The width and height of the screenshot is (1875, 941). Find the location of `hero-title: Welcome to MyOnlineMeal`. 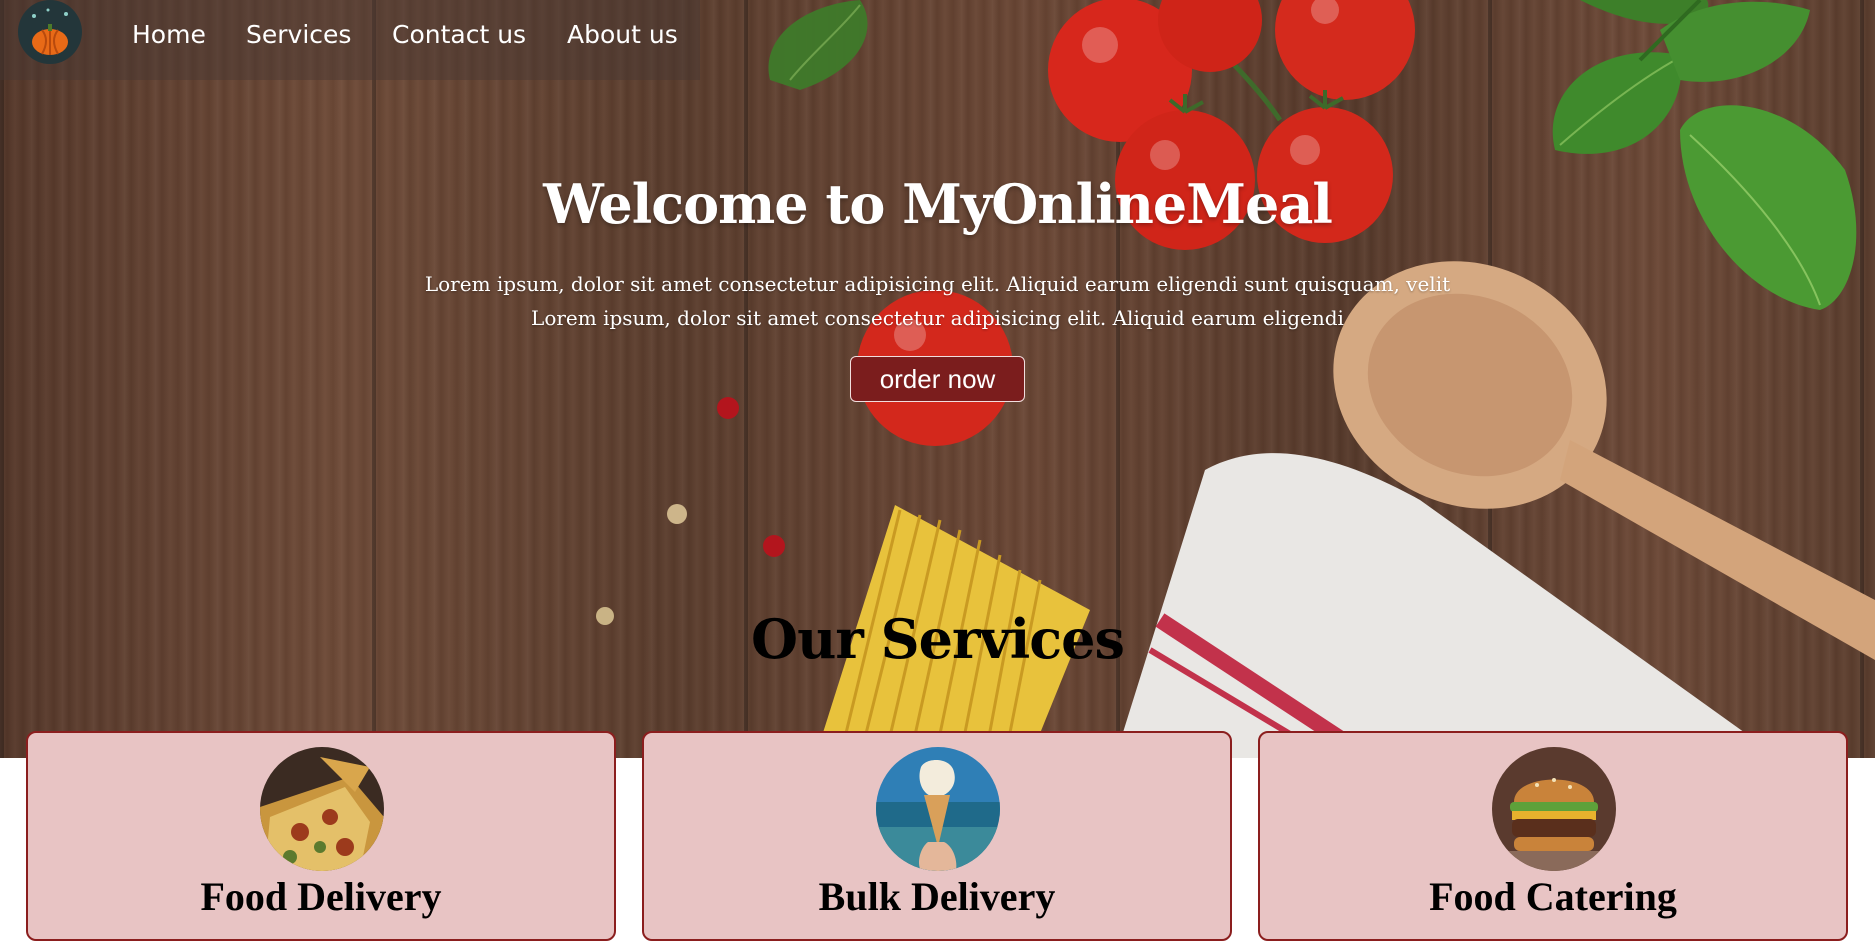

hero-title: Welcome to MyOnlineMeal is located at coordinates (938, 204).